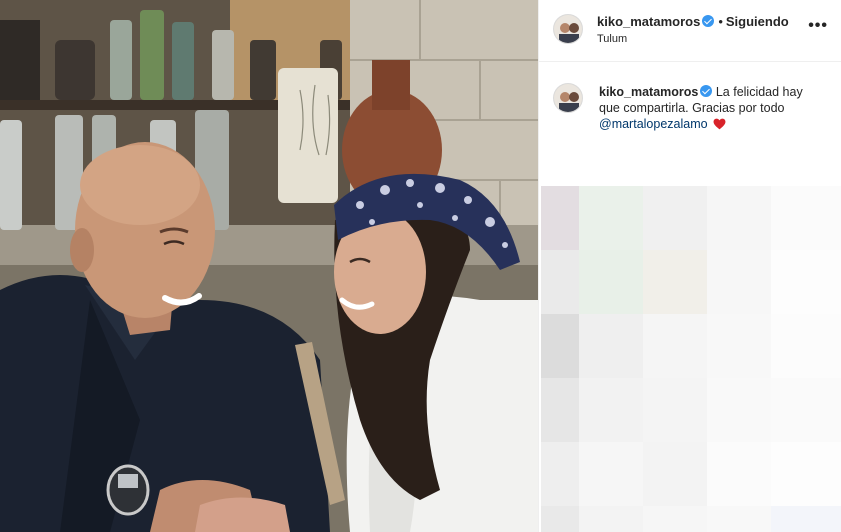 The image size is (841, 532). What do you see at coordinates (690, 31) in the screenshot?
I see `post-header: kiko_matamoros • Siguiendo Tulum •••` at bounding box center [690, 31].